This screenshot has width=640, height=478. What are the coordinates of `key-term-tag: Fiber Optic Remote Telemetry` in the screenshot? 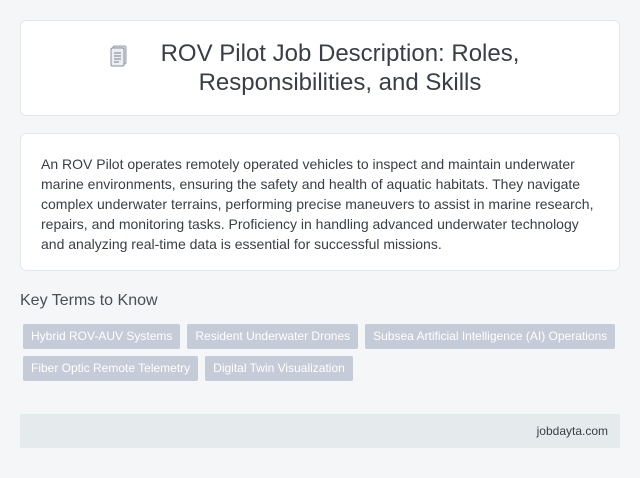 It's located at (111, 368).